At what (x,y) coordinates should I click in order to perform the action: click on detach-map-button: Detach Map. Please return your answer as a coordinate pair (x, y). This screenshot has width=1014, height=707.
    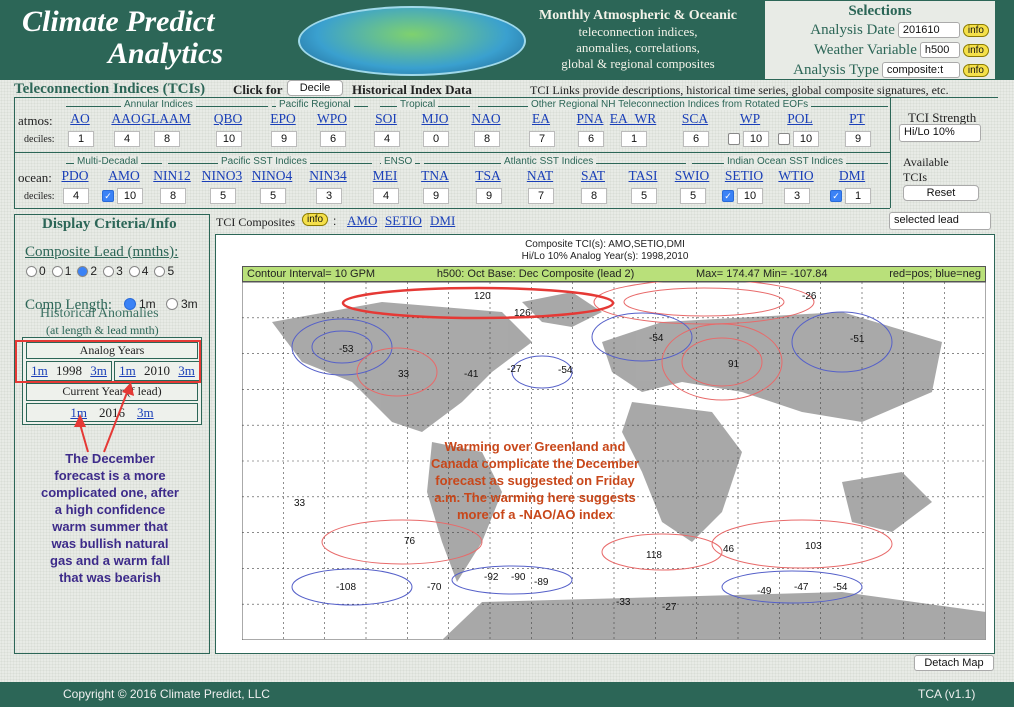
    Looking at the image, I should click on (954, 663).